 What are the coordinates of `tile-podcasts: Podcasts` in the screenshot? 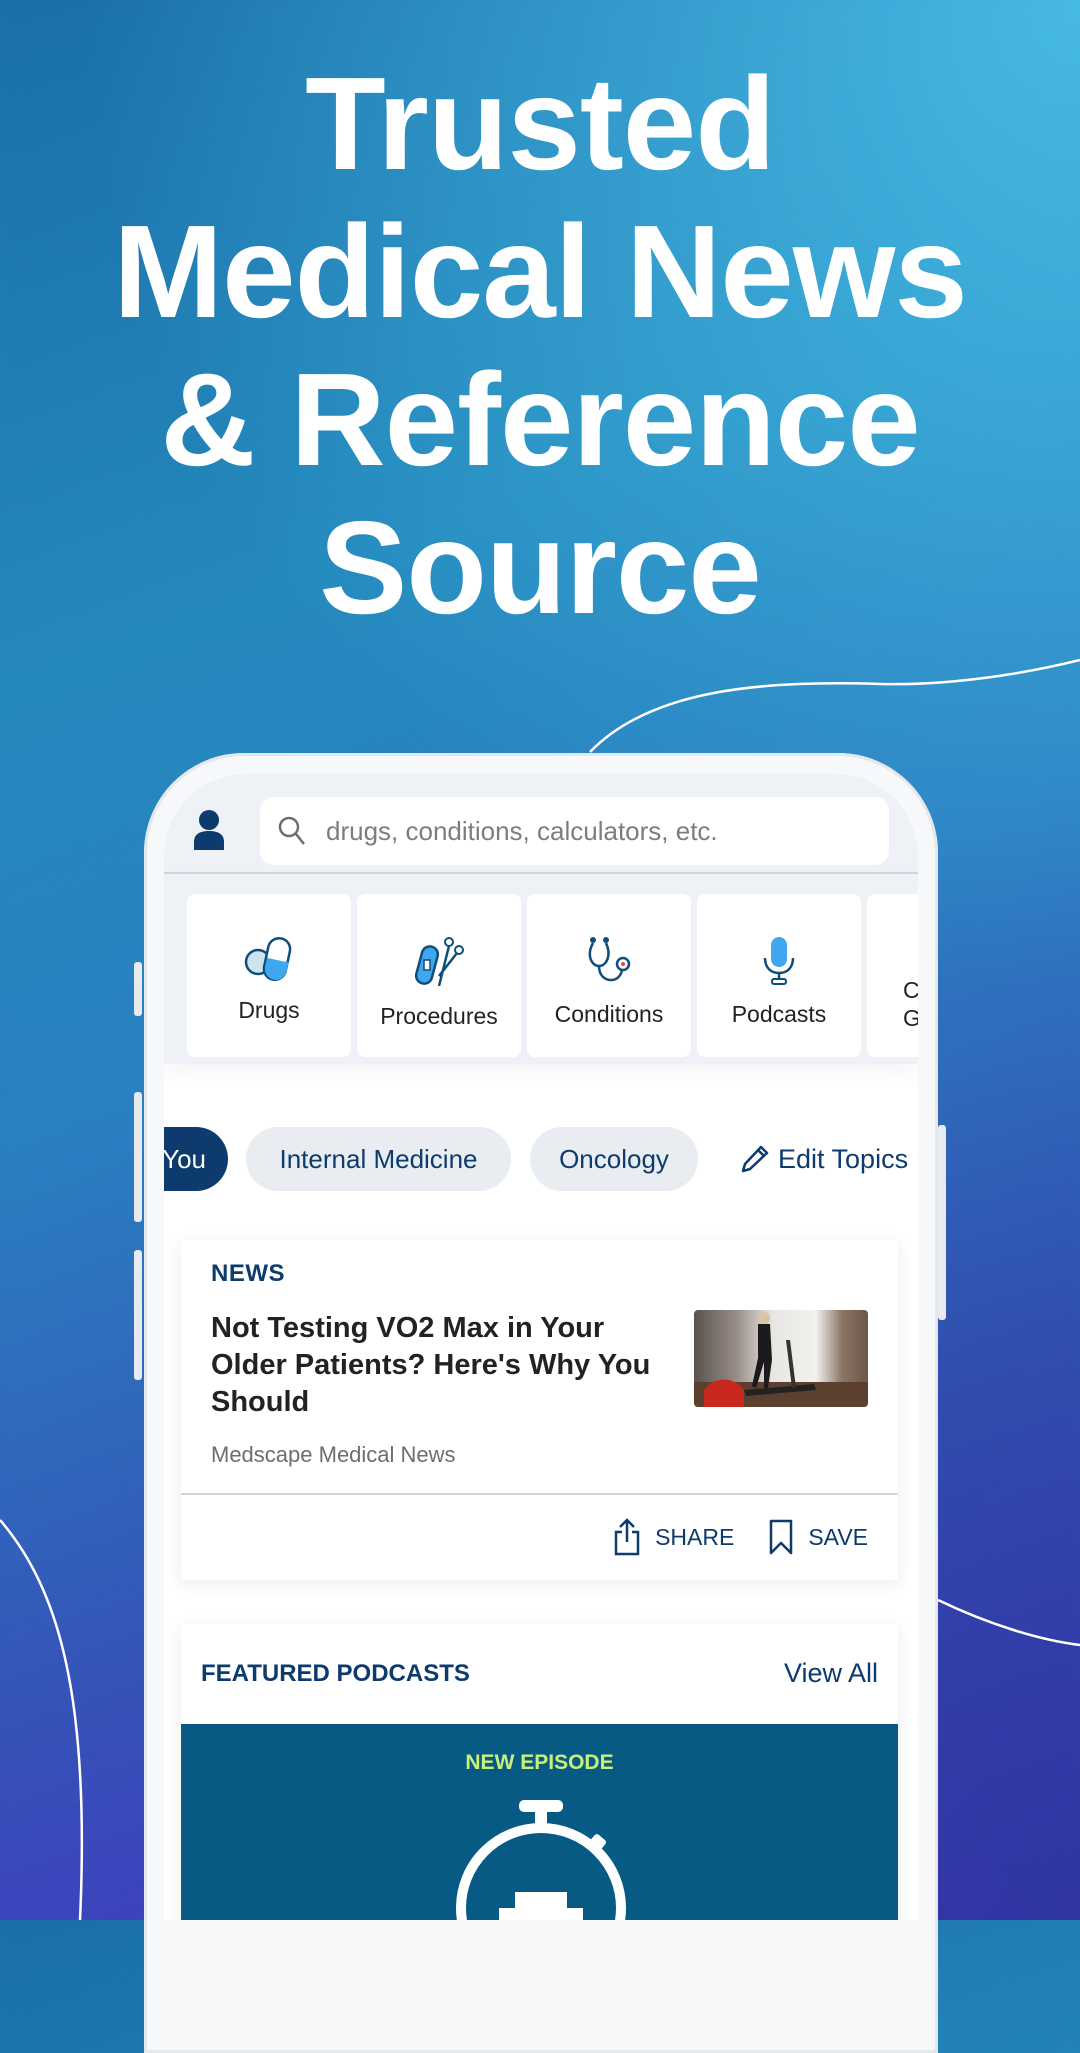 It's located at (779, 975).